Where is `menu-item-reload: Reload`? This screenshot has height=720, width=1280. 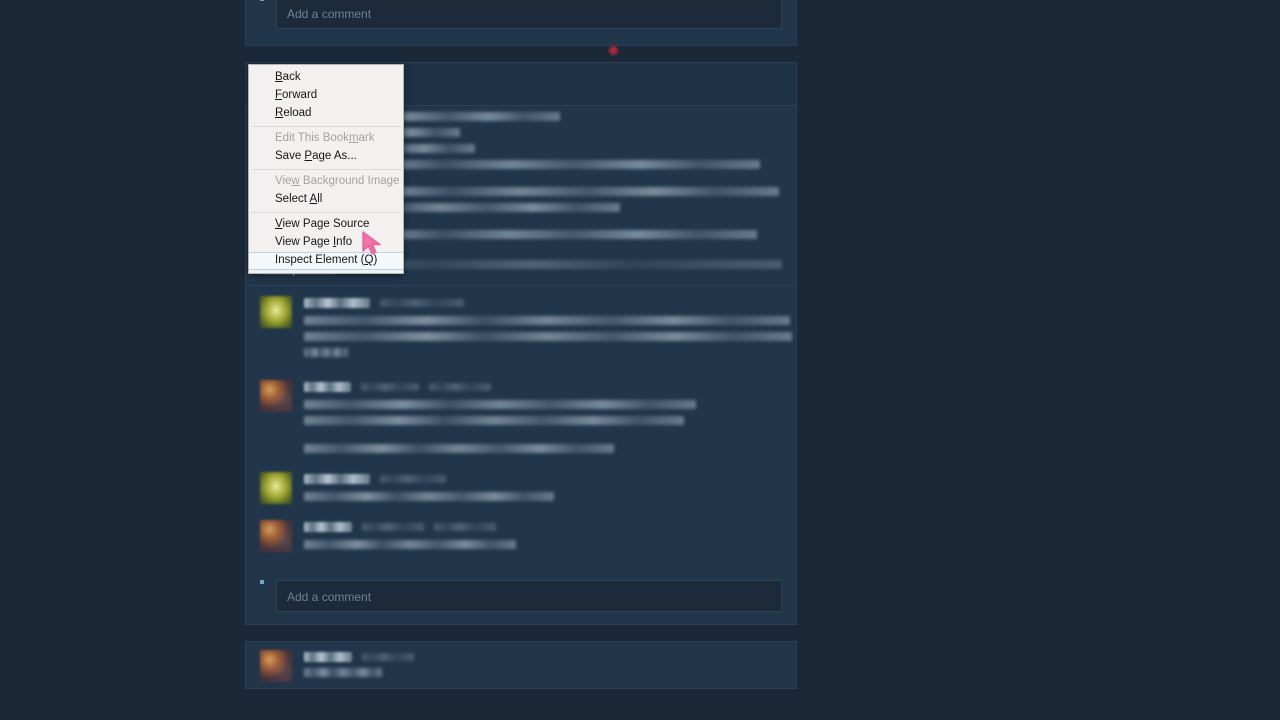 menu-item-reload: Reload is located at coordinates (326, 114).